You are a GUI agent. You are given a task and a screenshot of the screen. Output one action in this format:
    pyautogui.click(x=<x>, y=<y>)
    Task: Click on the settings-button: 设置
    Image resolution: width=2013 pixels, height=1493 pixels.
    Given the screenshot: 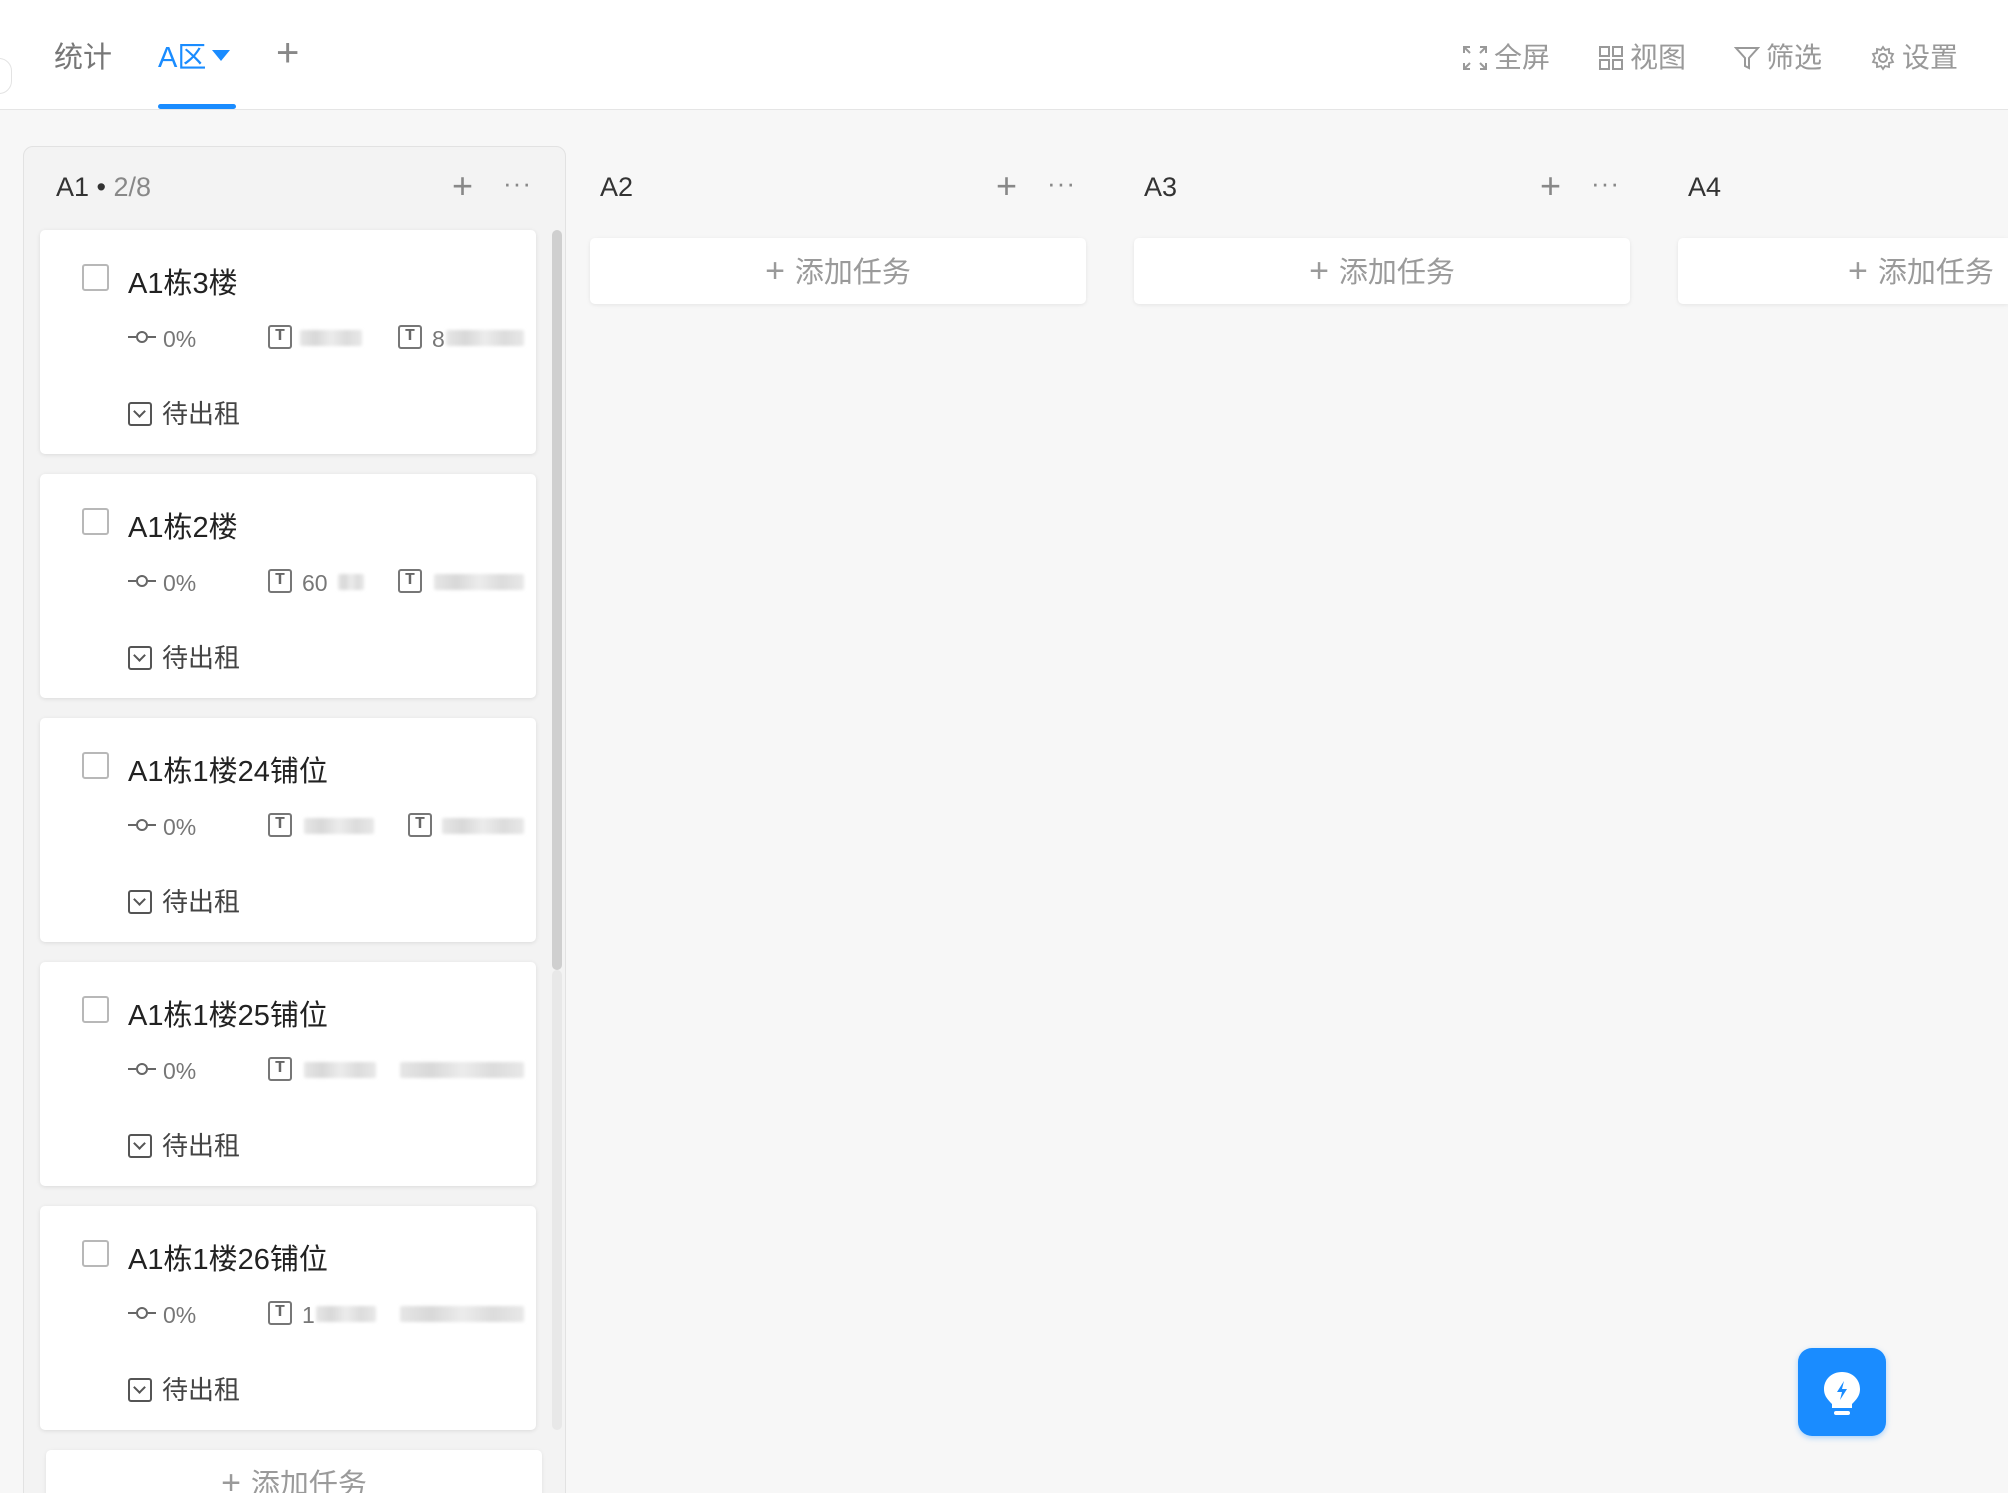 What is the action you would take?
    pyautogui.click(x=1914, y=58)
    